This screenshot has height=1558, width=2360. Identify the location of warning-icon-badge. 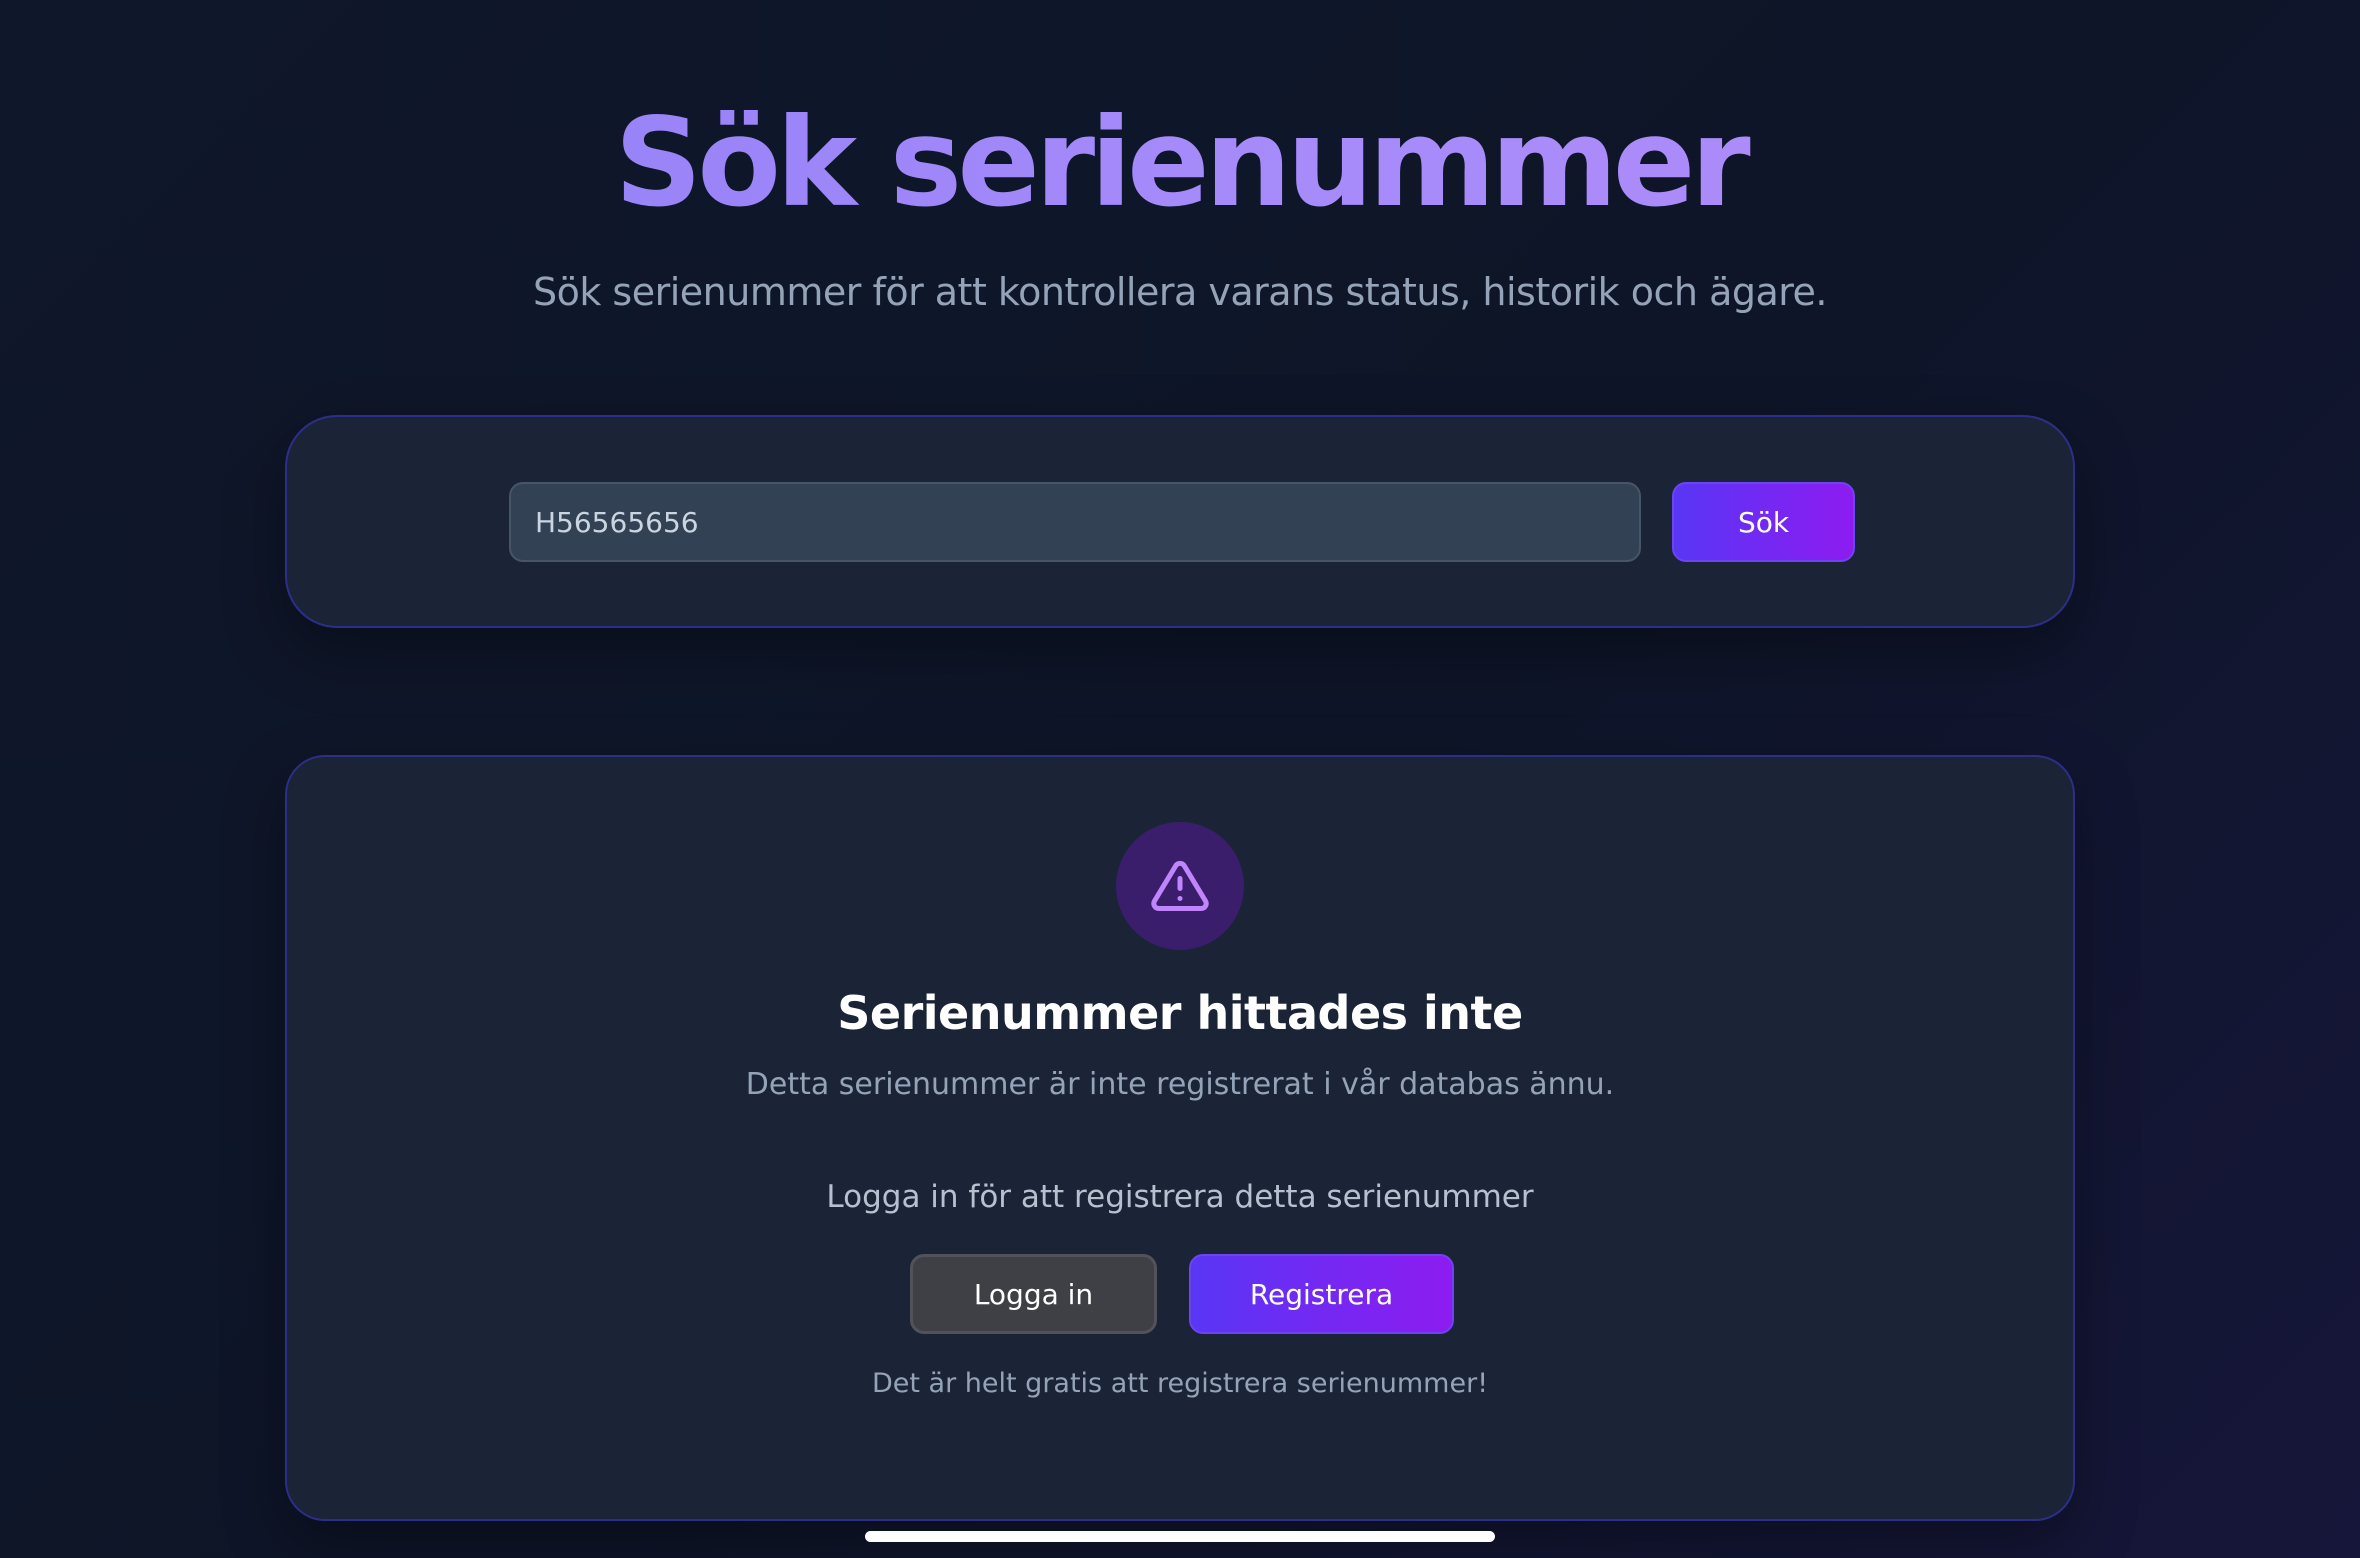
(1180, 886).